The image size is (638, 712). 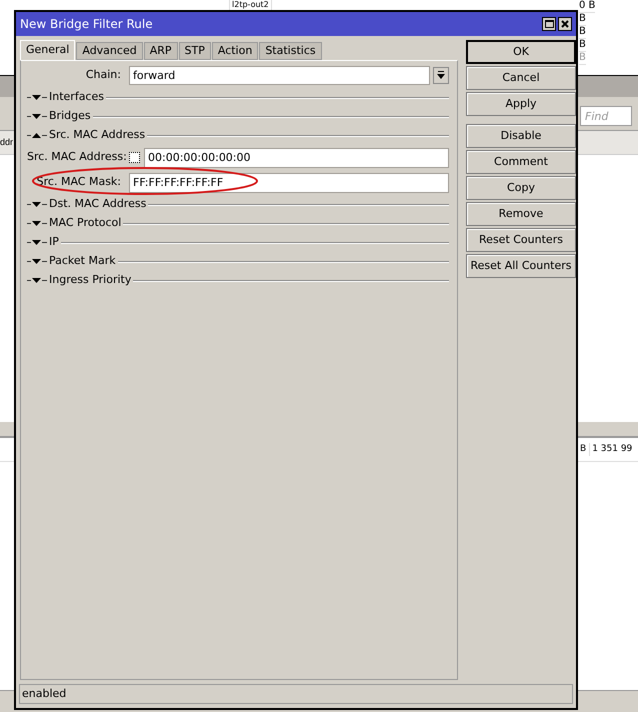 What do you see at coordinates (97, 135) in the screenshot?
I see `section-header: Src. MAC Address` at bounding box center [97, 135].